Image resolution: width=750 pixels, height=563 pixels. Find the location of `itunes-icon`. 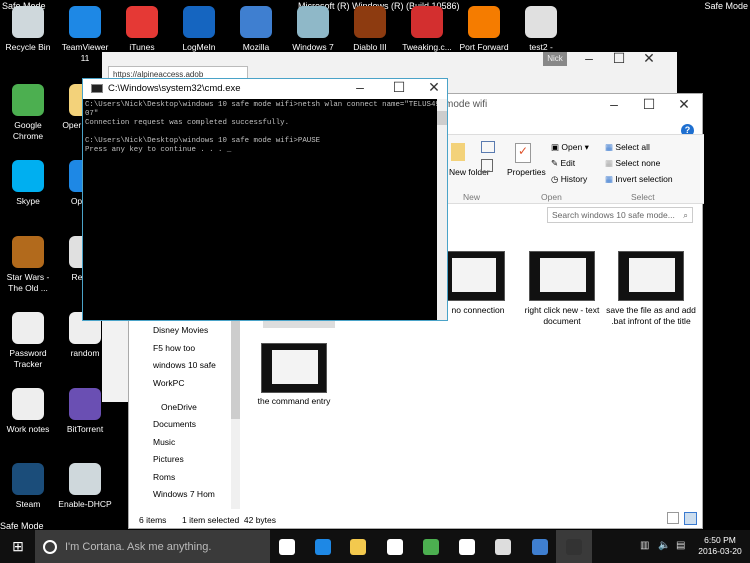

itunes-icon is located at coordinates (142, 22).